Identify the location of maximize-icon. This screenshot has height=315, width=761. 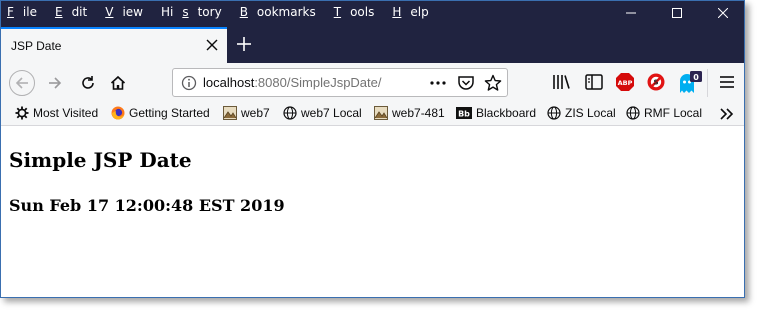
(677, 13).